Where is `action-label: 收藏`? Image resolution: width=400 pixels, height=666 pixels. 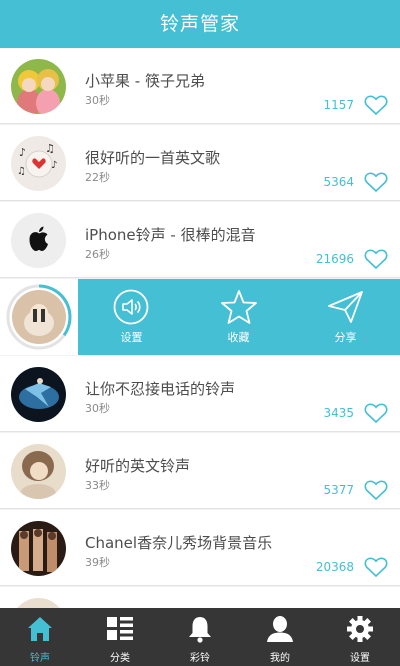
action-label: 收藏 is located at coordinates (238, 337).